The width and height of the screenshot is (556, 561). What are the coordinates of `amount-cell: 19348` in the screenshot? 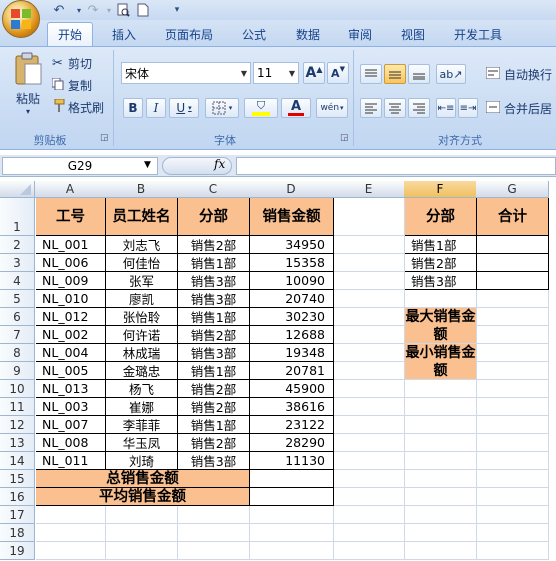 It's located at (292, 353).